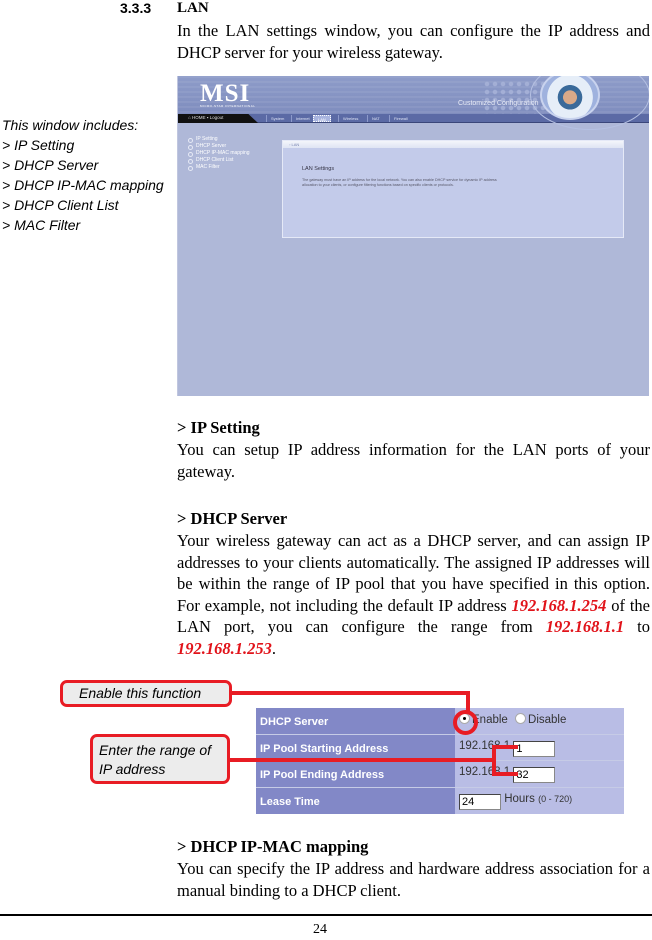 The height and width of the screenshot is (940, 652). I want to click on tab-firewall: Firewall, so click(400, 118).